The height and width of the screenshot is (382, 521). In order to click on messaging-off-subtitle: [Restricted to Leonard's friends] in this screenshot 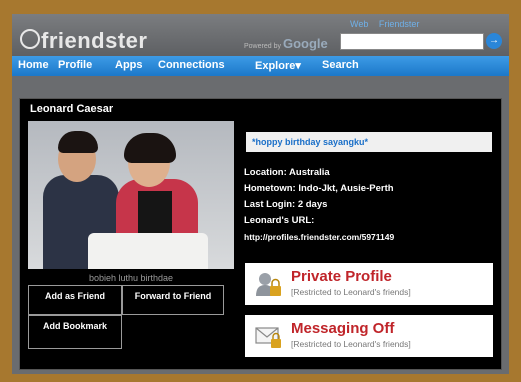, I will do `click(351, 344)`.